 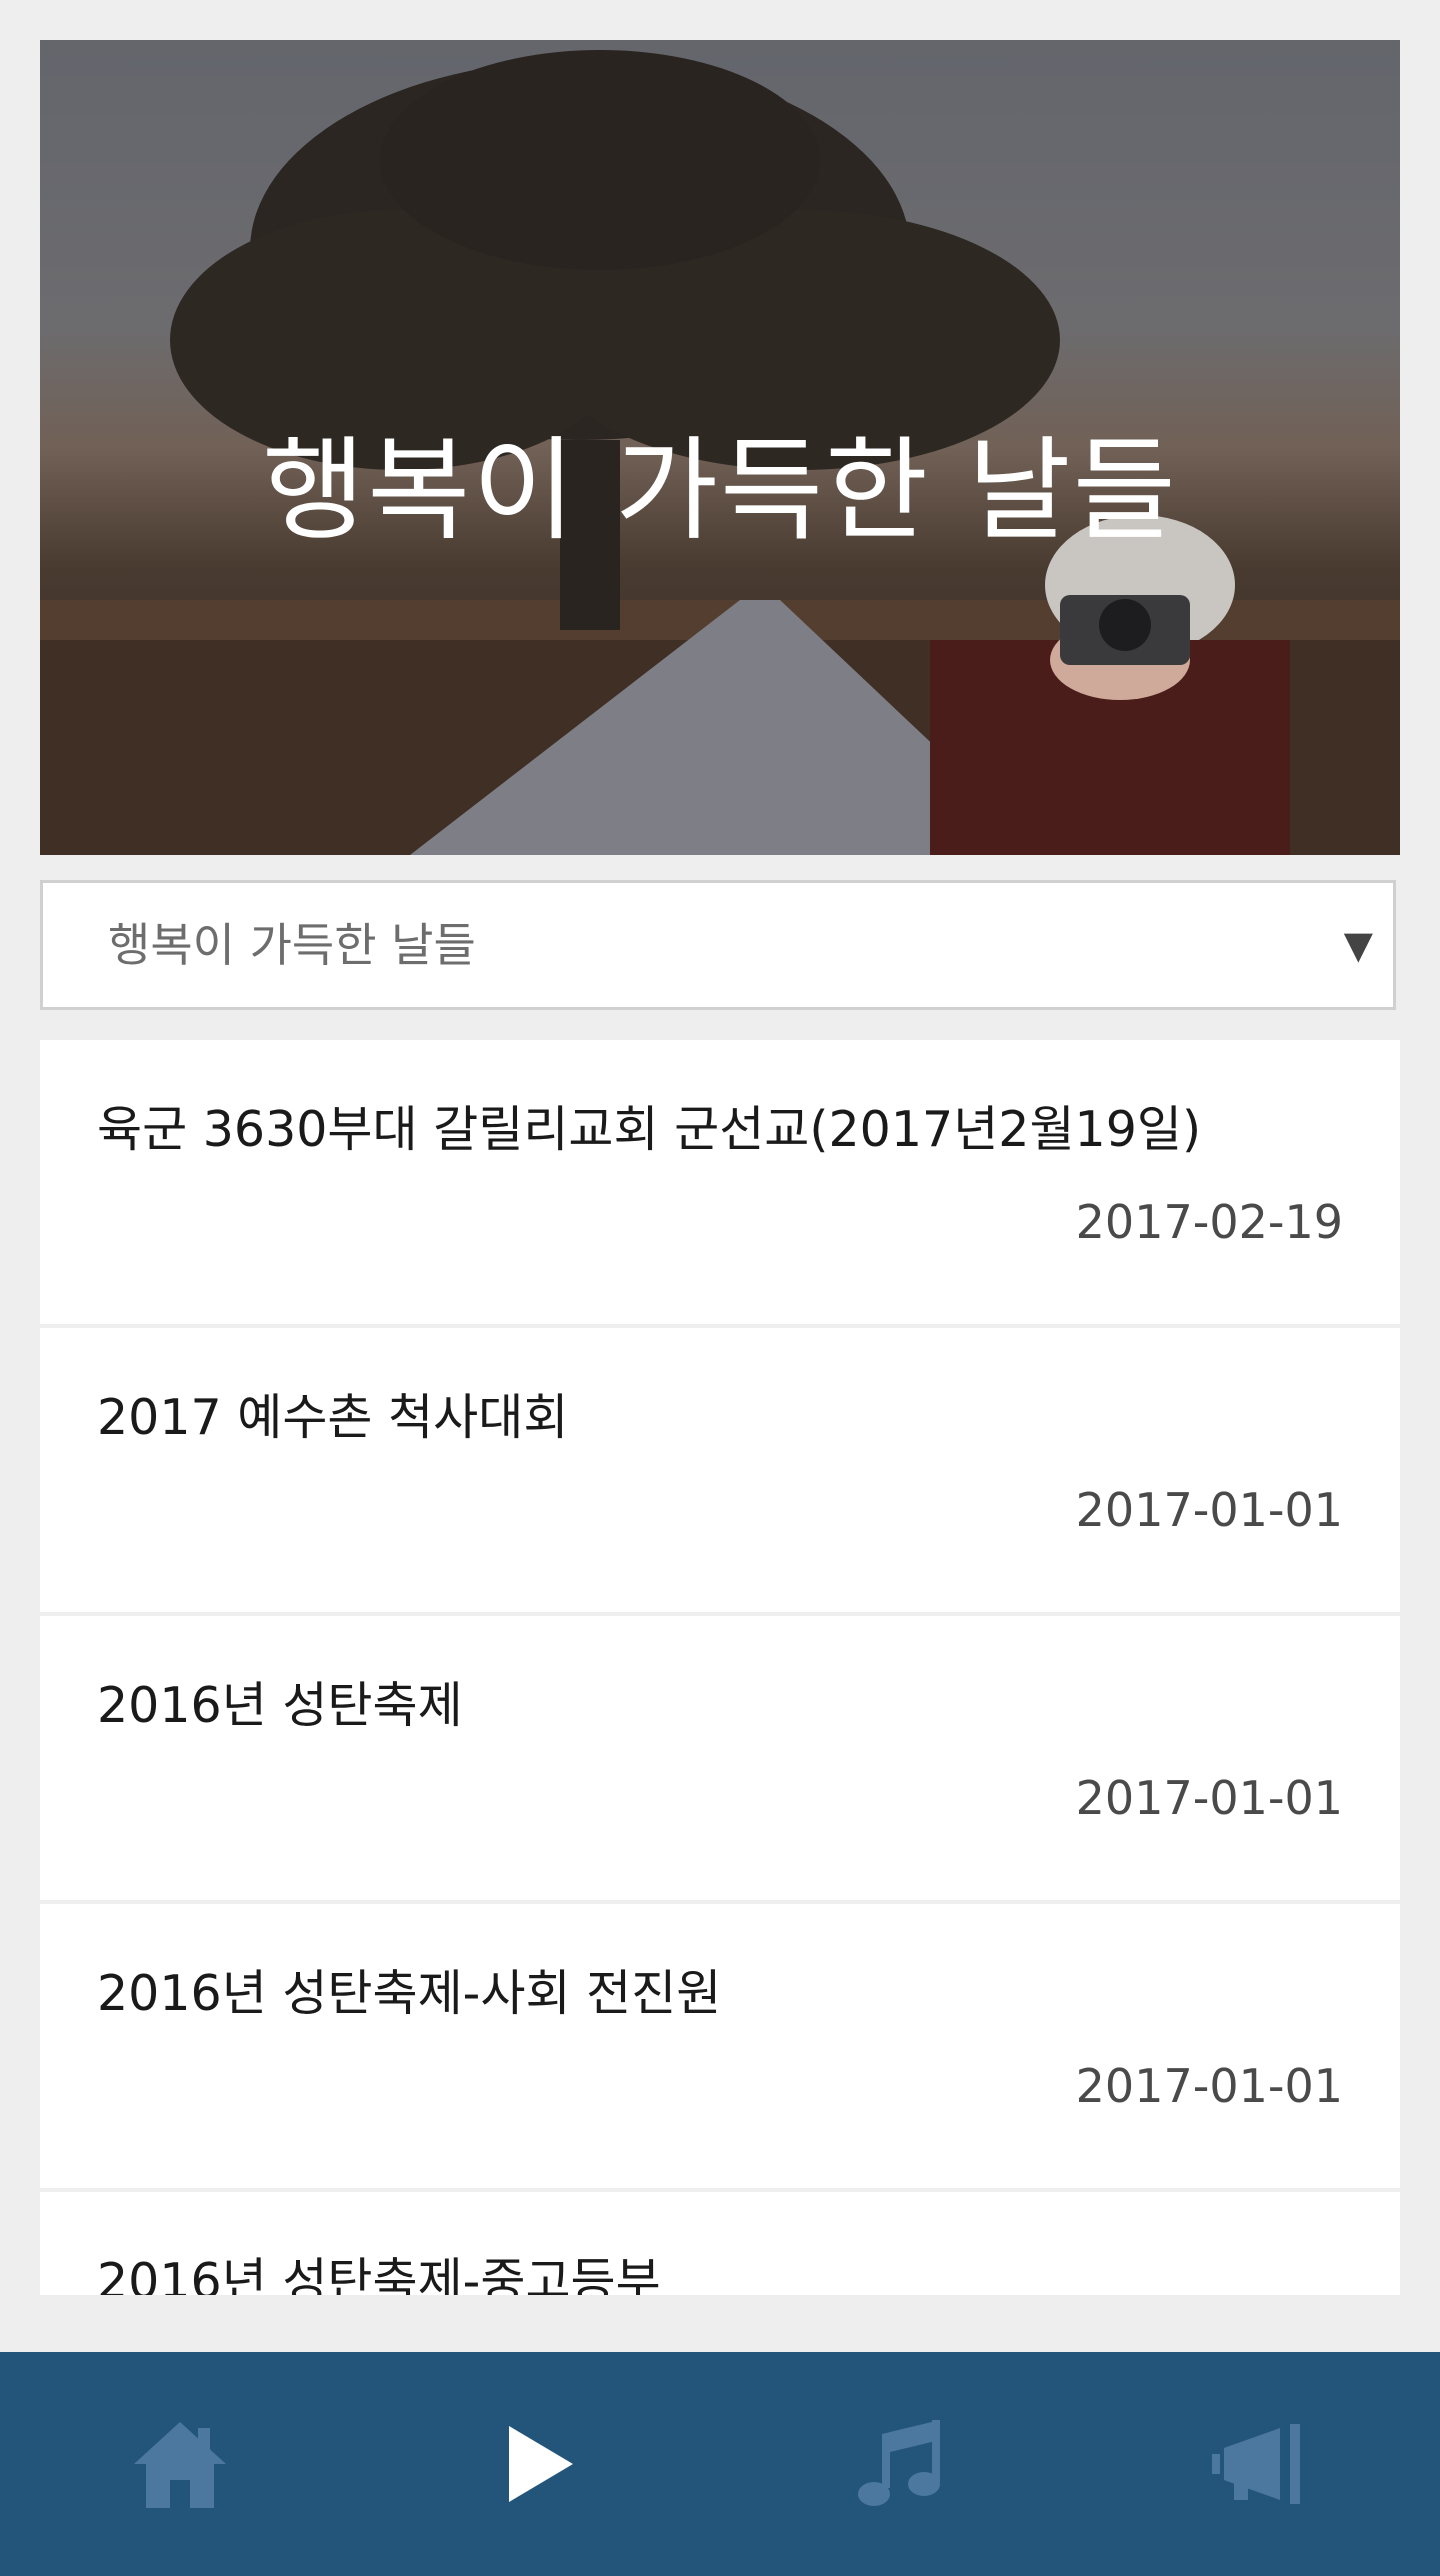 I want to click on post-title: 2017 예수촌 척사대회, so click(x=333, y=1417).